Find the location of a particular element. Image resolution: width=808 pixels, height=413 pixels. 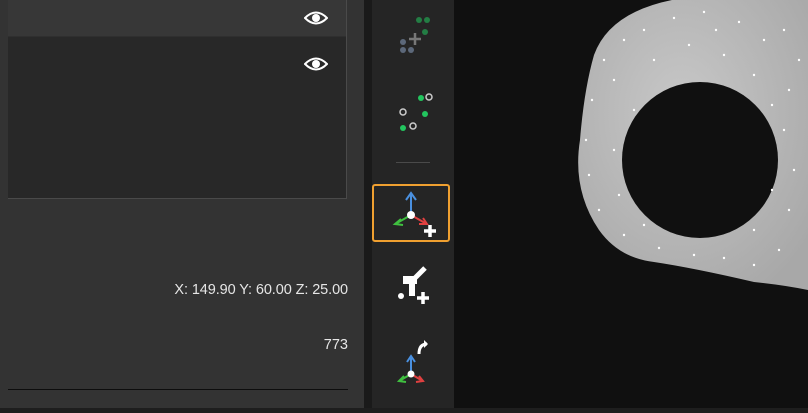

select-points-button is located at coordinates (413, 118).